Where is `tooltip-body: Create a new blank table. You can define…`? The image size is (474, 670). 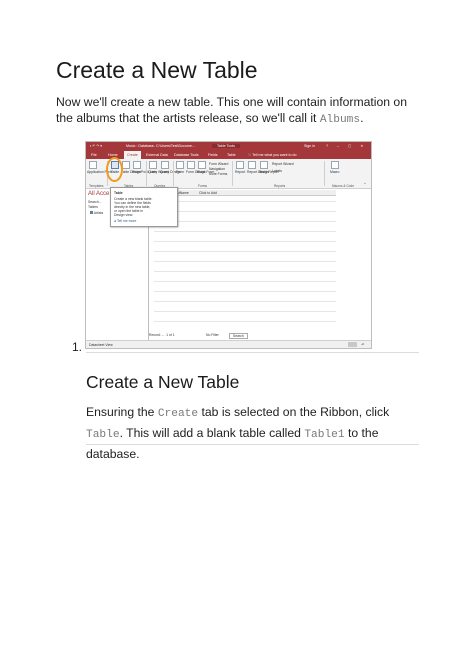 tooltip-body: Create a new blank table. You can define… is located at coordinates (133, 207).